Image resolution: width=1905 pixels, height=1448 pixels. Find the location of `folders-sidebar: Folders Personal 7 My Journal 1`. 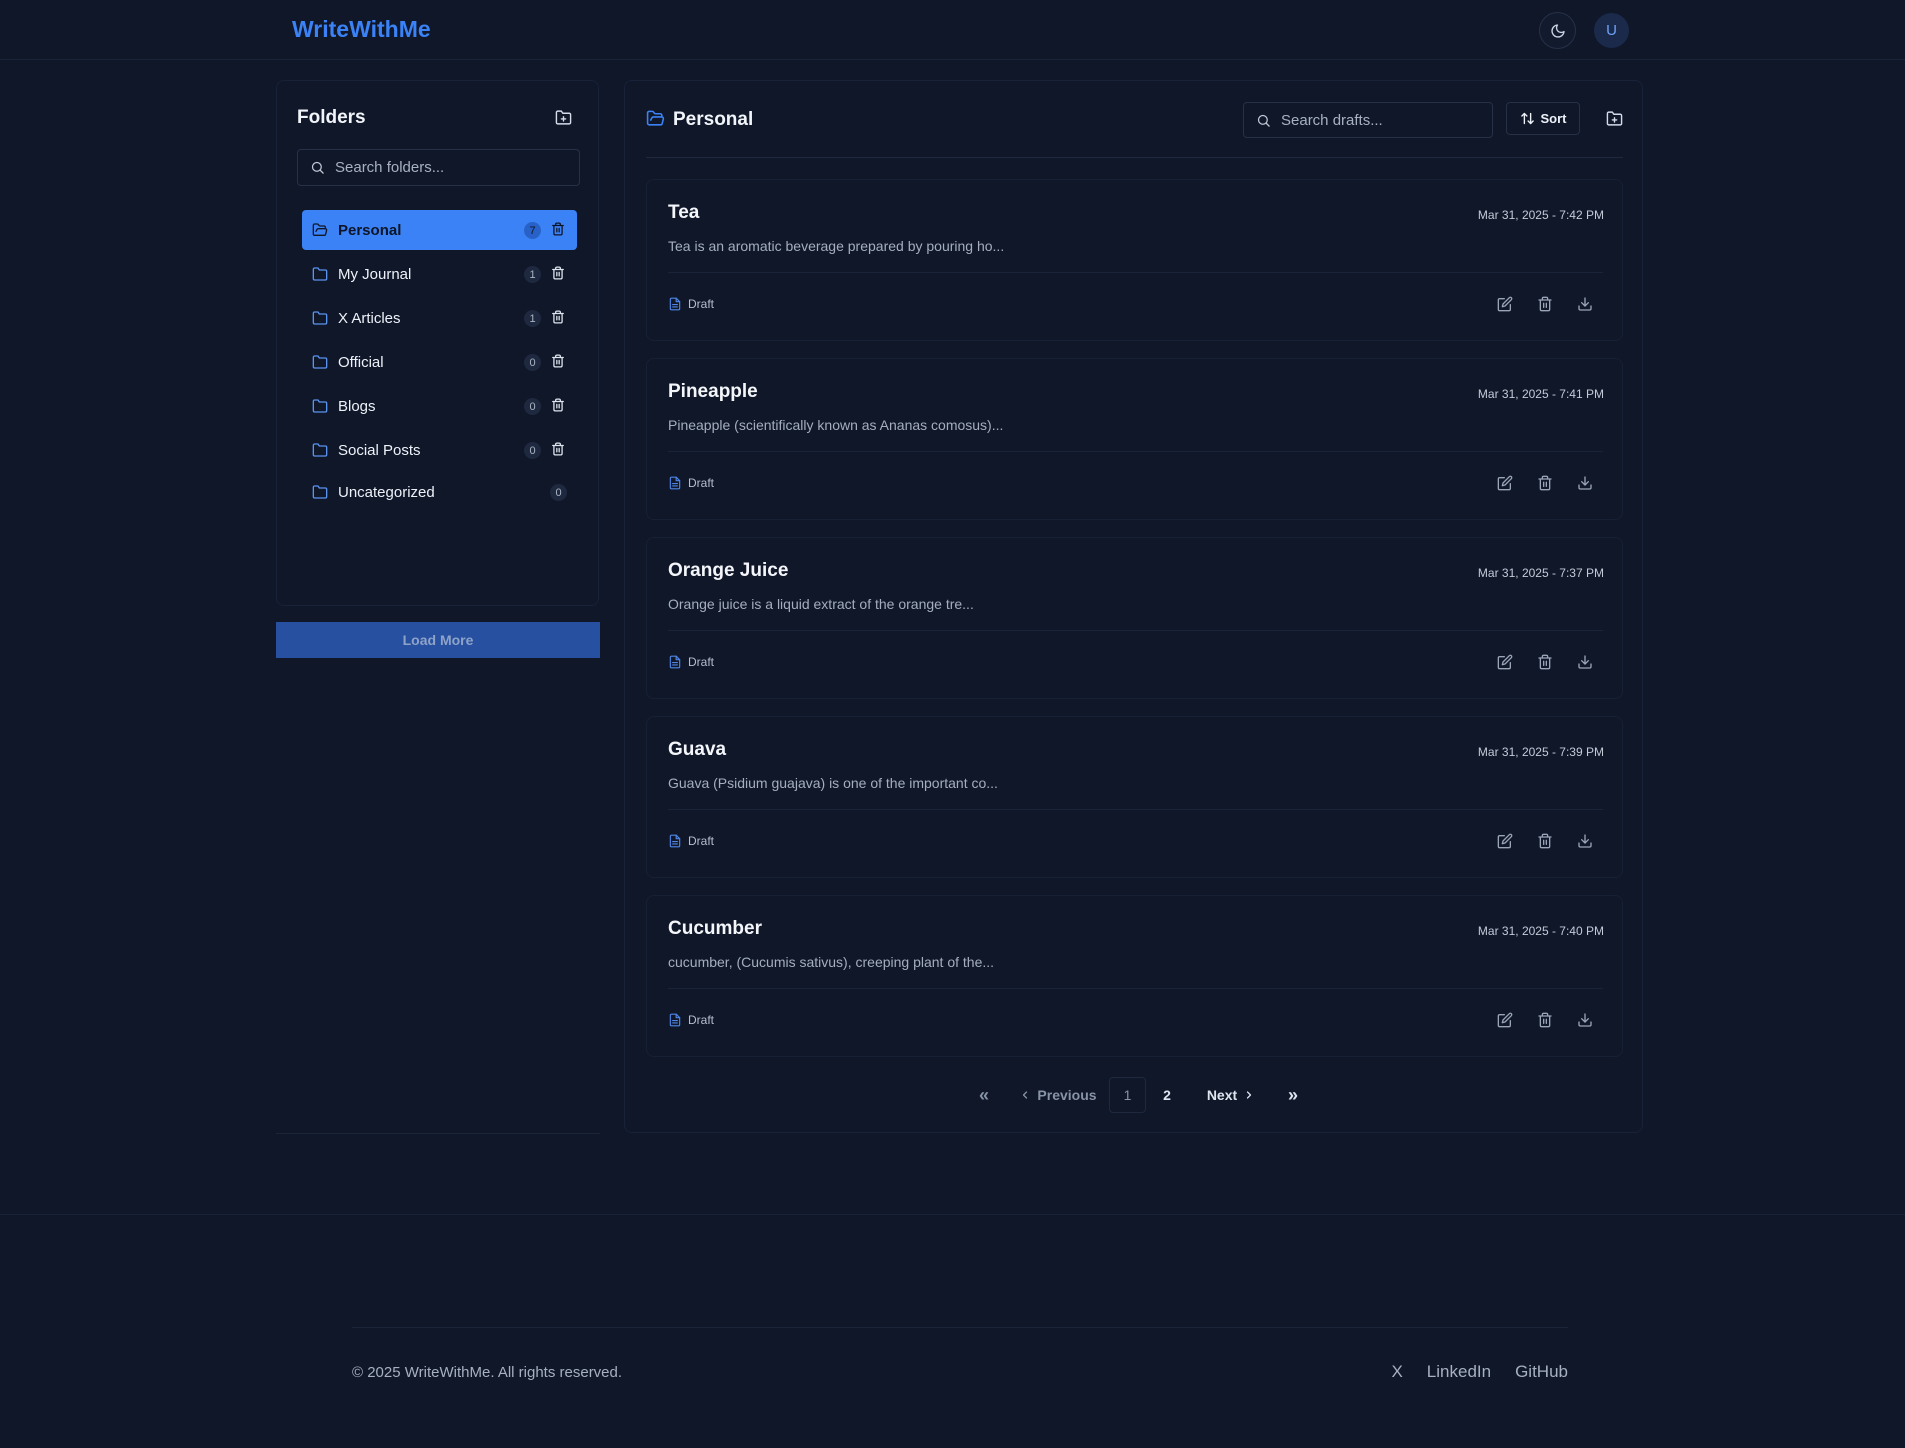

folders-sidebar: Folders Personal 7 My Journal 1 is located at coordinates (437, 343).